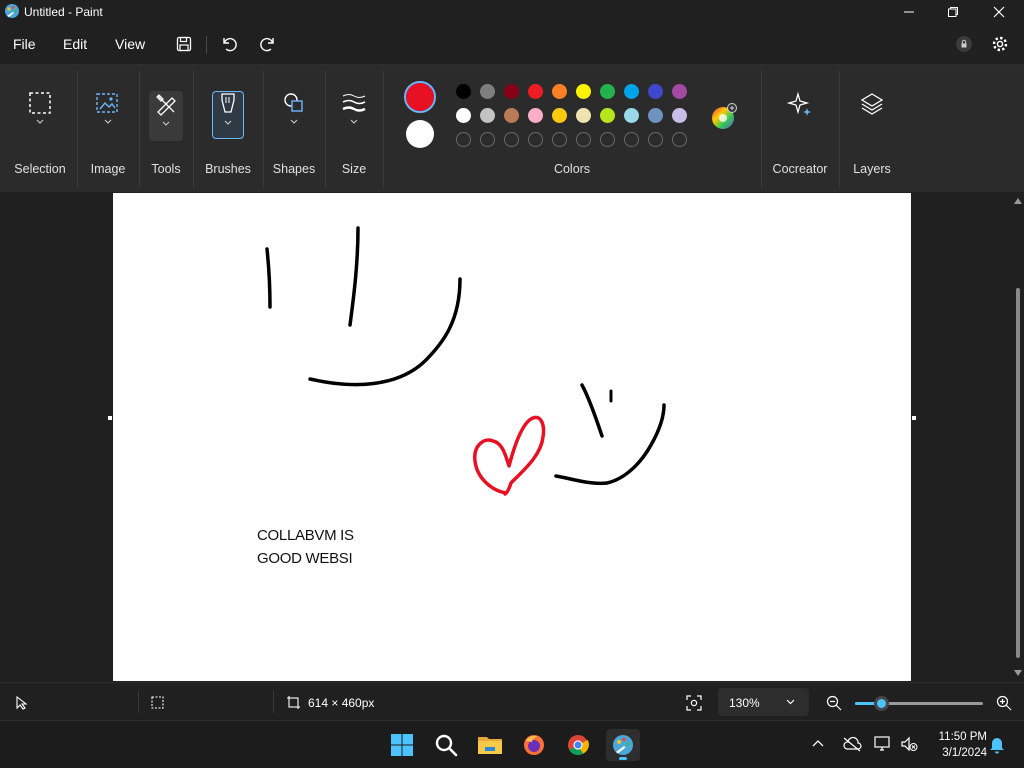 The height and width of the screenshot is (768, 1024). Describe the element at coordinates (40, 116) in the screenshot. I see `selection-button` at that location.